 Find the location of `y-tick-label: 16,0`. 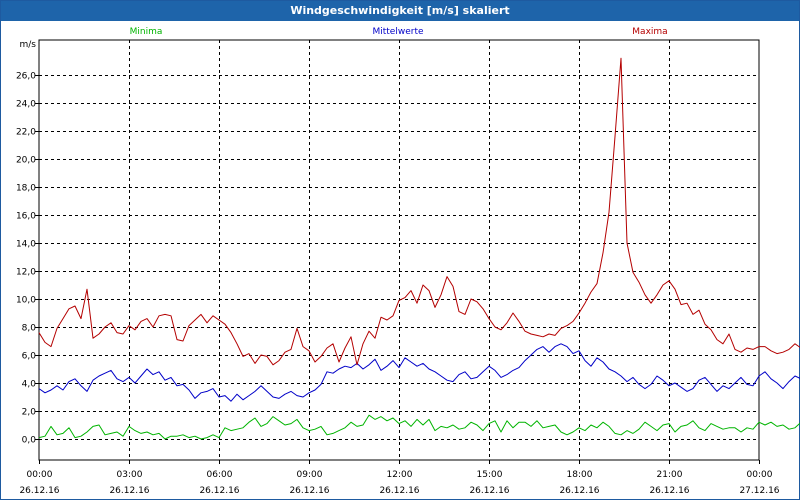

y-tick-label: 16,0 is located at coordinates (26, 217).